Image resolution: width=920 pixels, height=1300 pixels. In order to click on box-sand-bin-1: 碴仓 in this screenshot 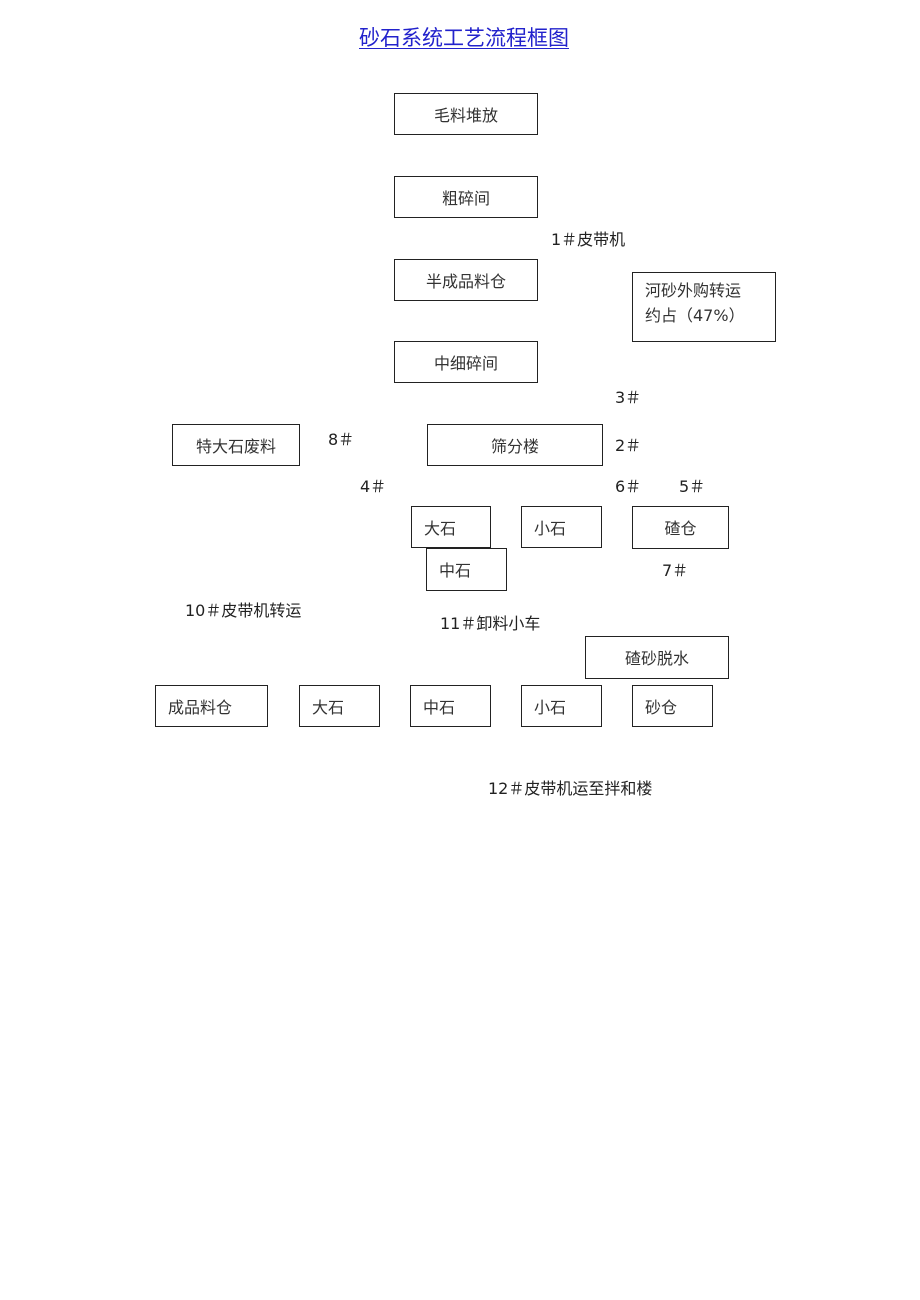, I will do `click(680, 527)`.